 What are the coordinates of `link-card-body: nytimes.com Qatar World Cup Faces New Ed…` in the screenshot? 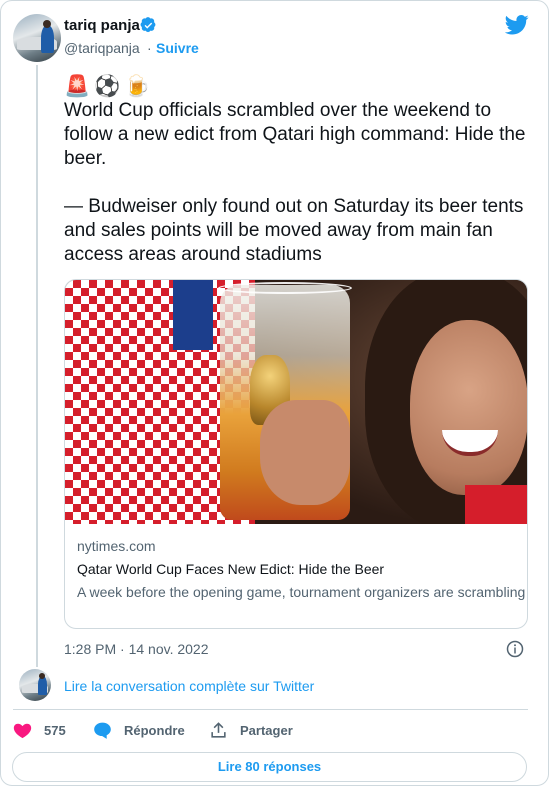 It's located at (302, 569).